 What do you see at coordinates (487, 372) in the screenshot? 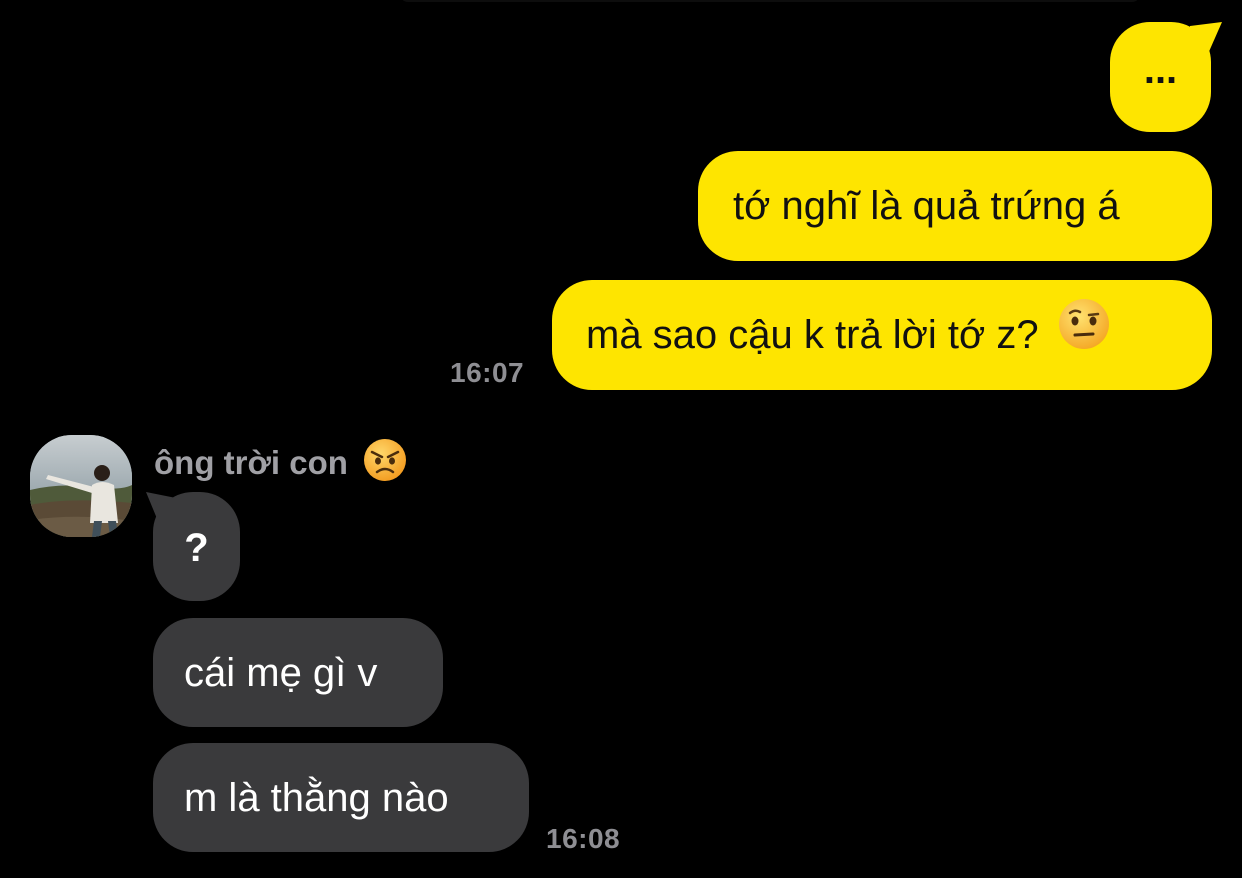
I see `outgoing-timestamp: 16:07` at bounding box center [487, 372].